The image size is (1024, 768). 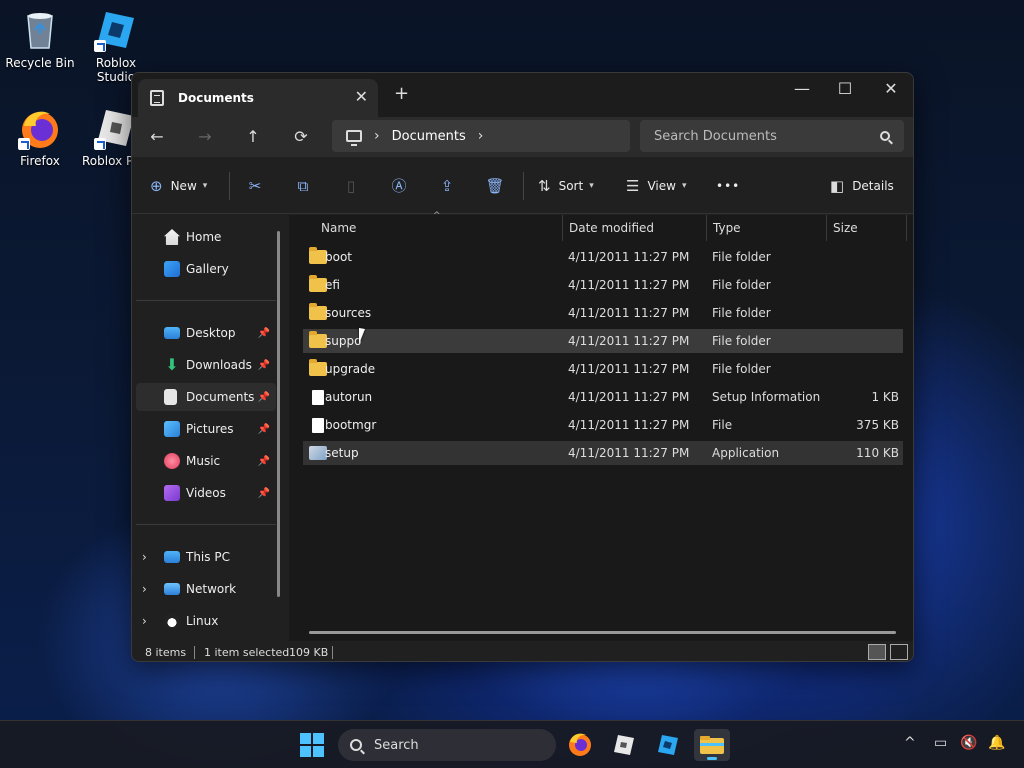 What do you see at coordinates (968, 743) in the screenshot?
I see `volume-muted-icon: 🔇` at bounding box center [968, 743].